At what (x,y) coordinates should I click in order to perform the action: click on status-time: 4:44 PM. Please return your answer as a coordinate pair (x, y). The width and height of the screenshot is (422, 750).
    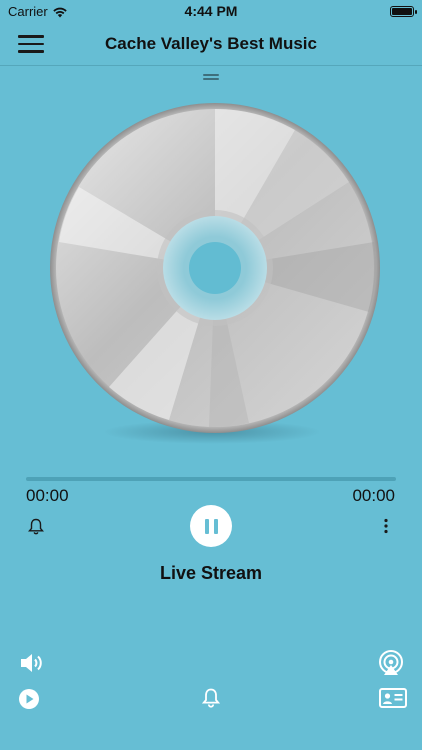
    Looking at the image, I should click on (211, 11).